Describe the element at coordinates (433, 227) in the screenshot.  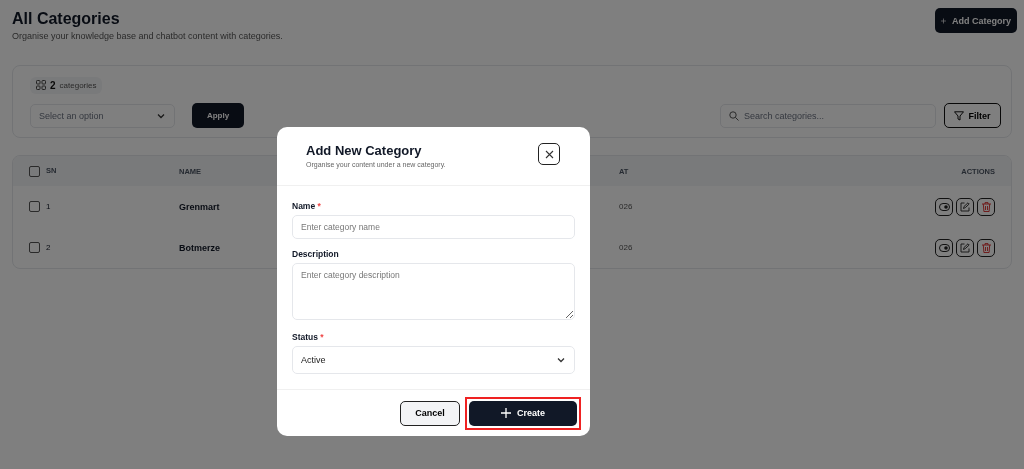
I see `name-input: Enter category name` at that location.